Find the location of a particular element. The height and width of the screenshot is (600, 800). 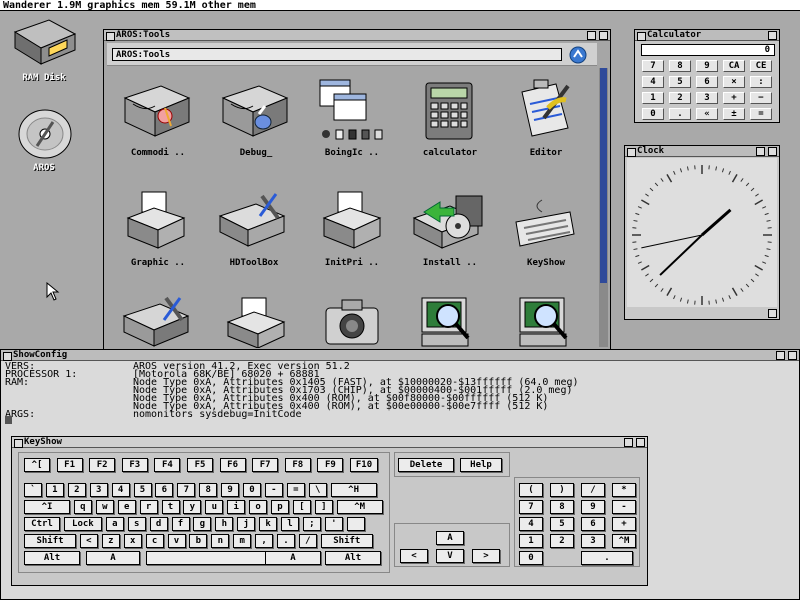

key: v is located at coordinates (176, 541).